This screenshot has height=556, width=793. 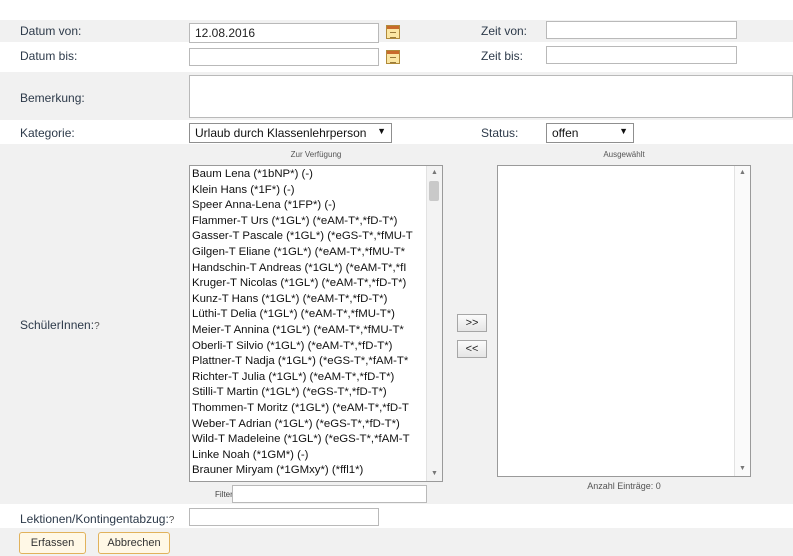 I want to click on scrollbar-thumb, so click(x=434, y=191).